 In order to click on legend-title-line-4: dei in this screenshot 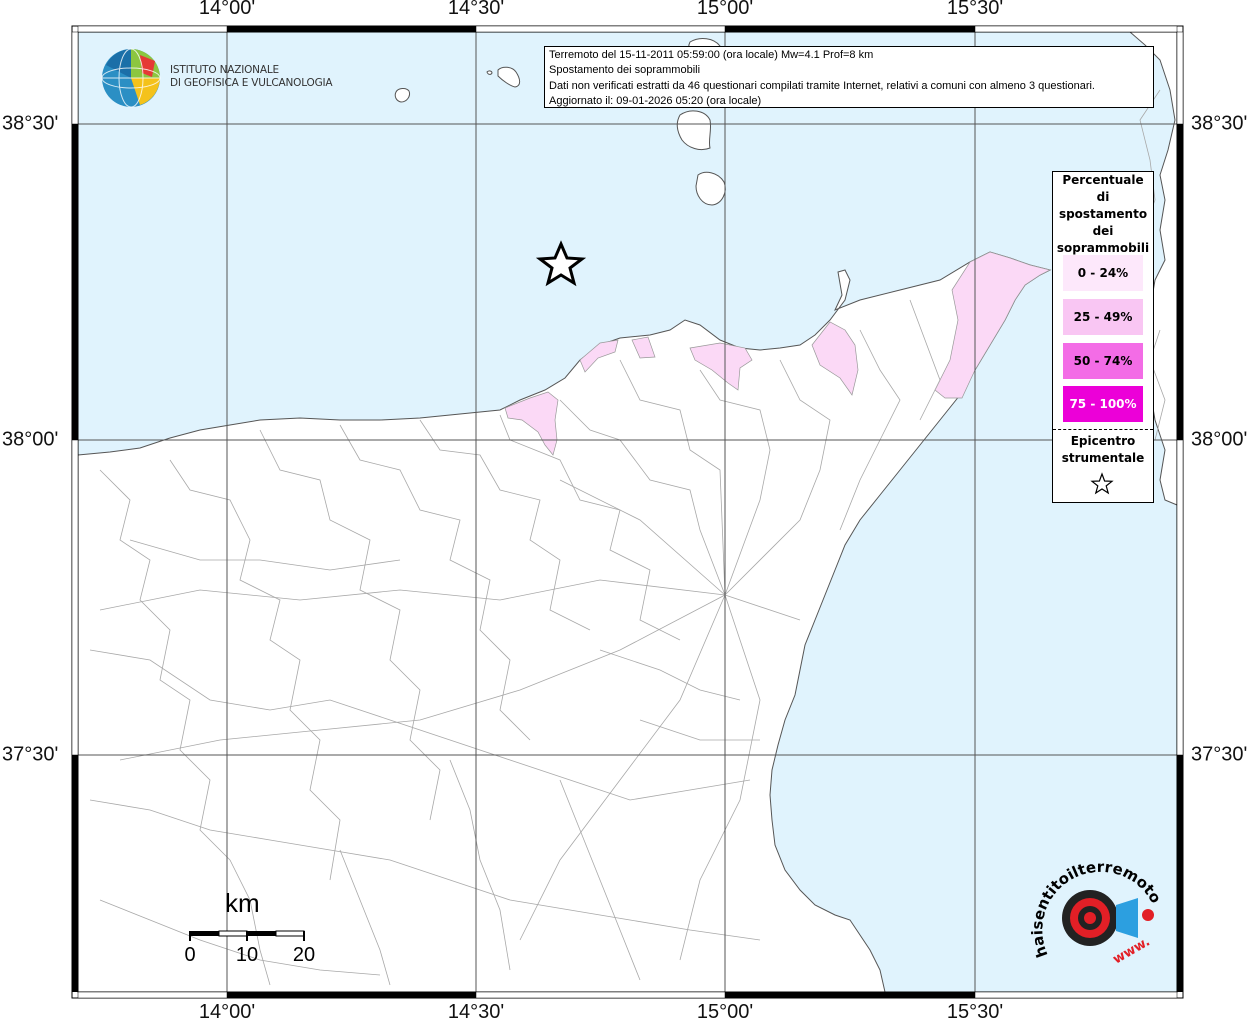, I will do `click(1103, 231)`.